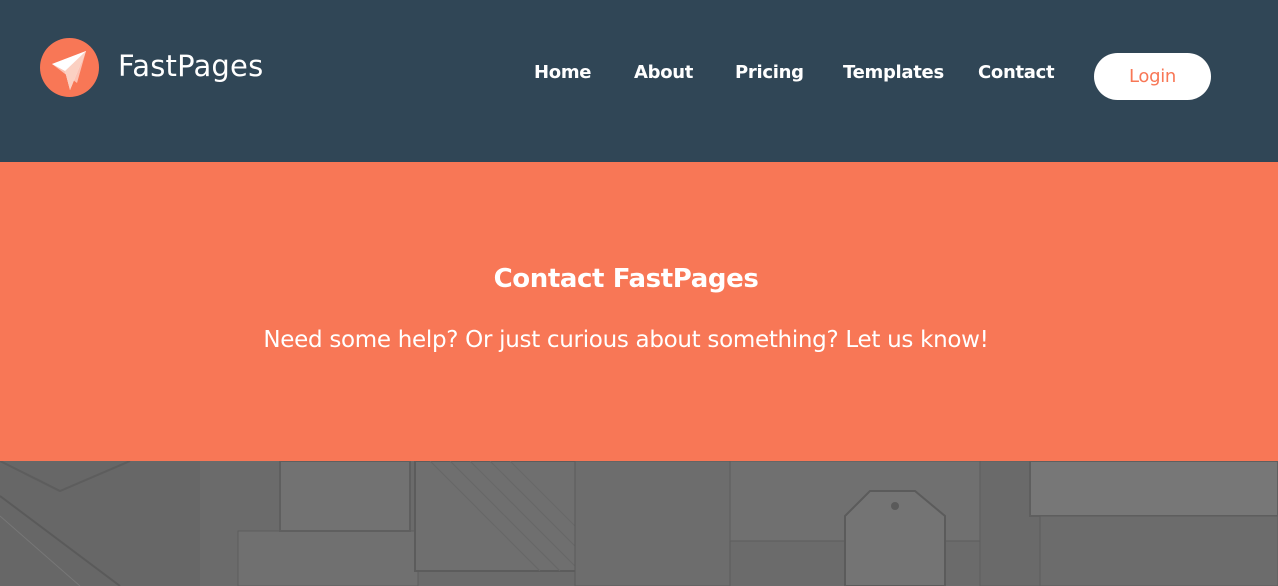 The width and height of the screenshot is (1278, 586). Describe the element at coordinates (1152, 76) in the screenshot. I see `login-button: Login` at that location.